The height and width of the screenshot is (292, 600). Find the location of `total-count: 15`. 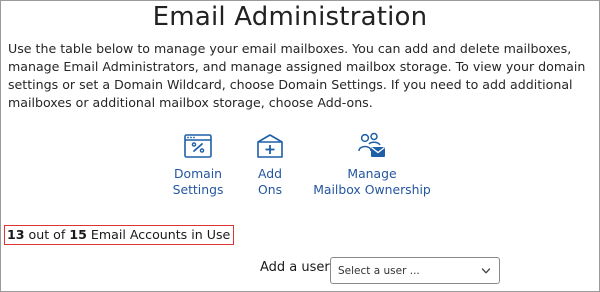

total-count: 15 is located at coordinates (78, 234).